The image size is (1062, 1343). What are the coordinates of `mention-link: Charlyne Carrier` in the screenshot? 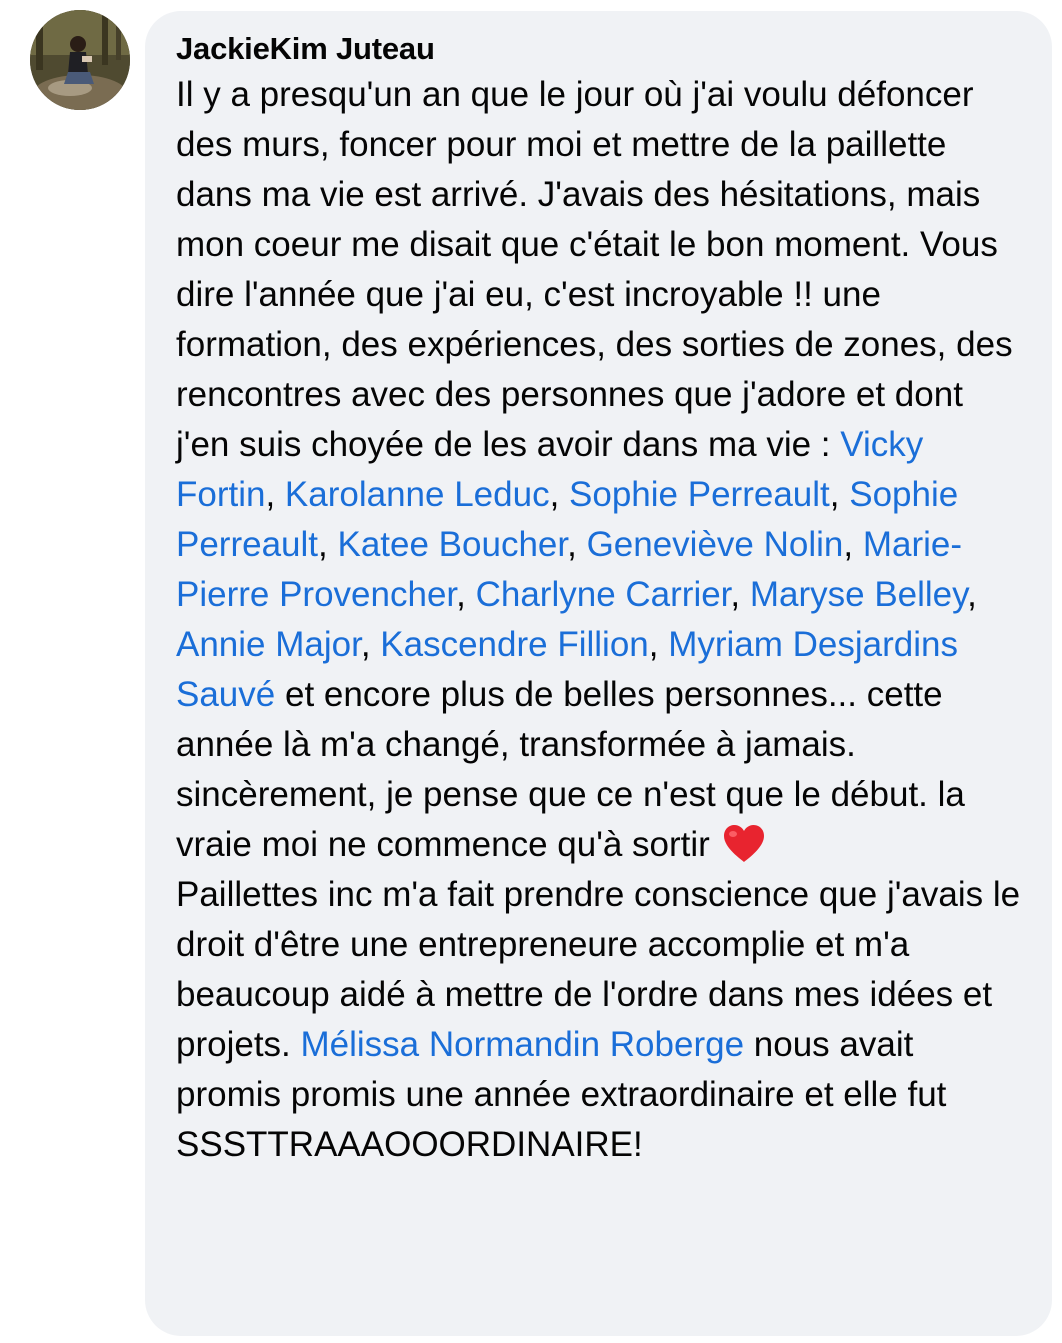 It's located at (603, 594).